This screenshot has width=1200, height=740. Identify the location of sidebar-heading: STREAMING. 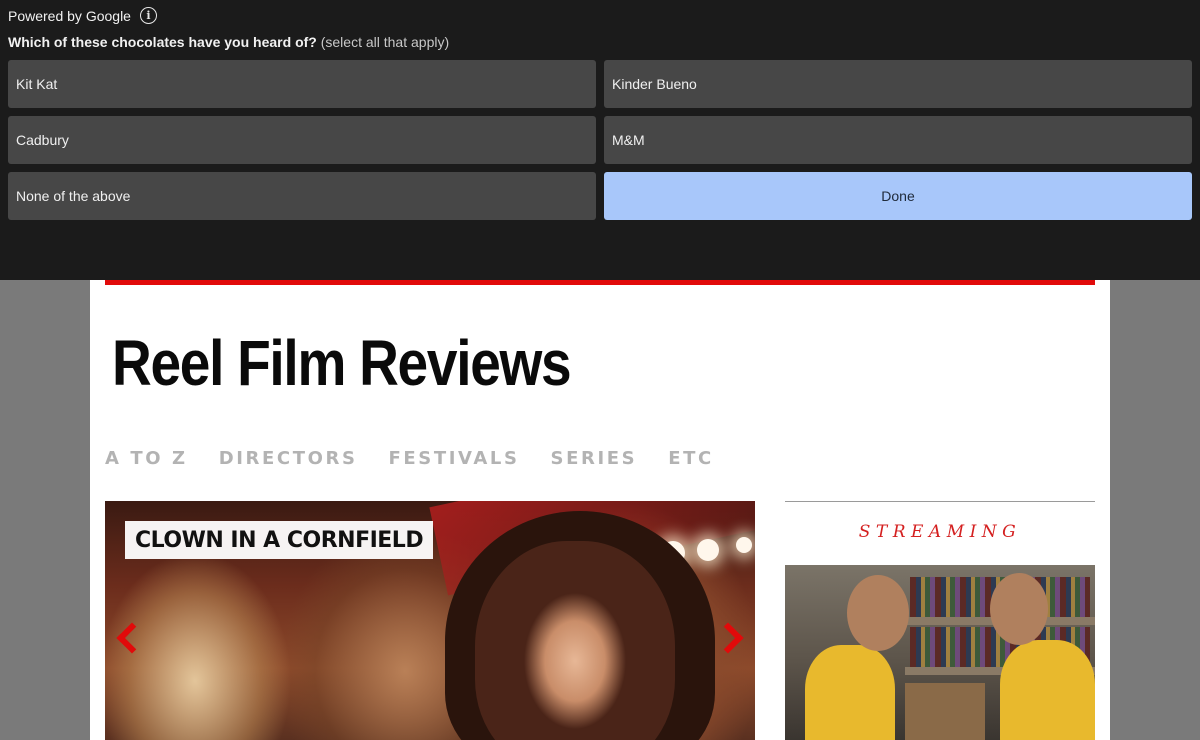
(940, 532).